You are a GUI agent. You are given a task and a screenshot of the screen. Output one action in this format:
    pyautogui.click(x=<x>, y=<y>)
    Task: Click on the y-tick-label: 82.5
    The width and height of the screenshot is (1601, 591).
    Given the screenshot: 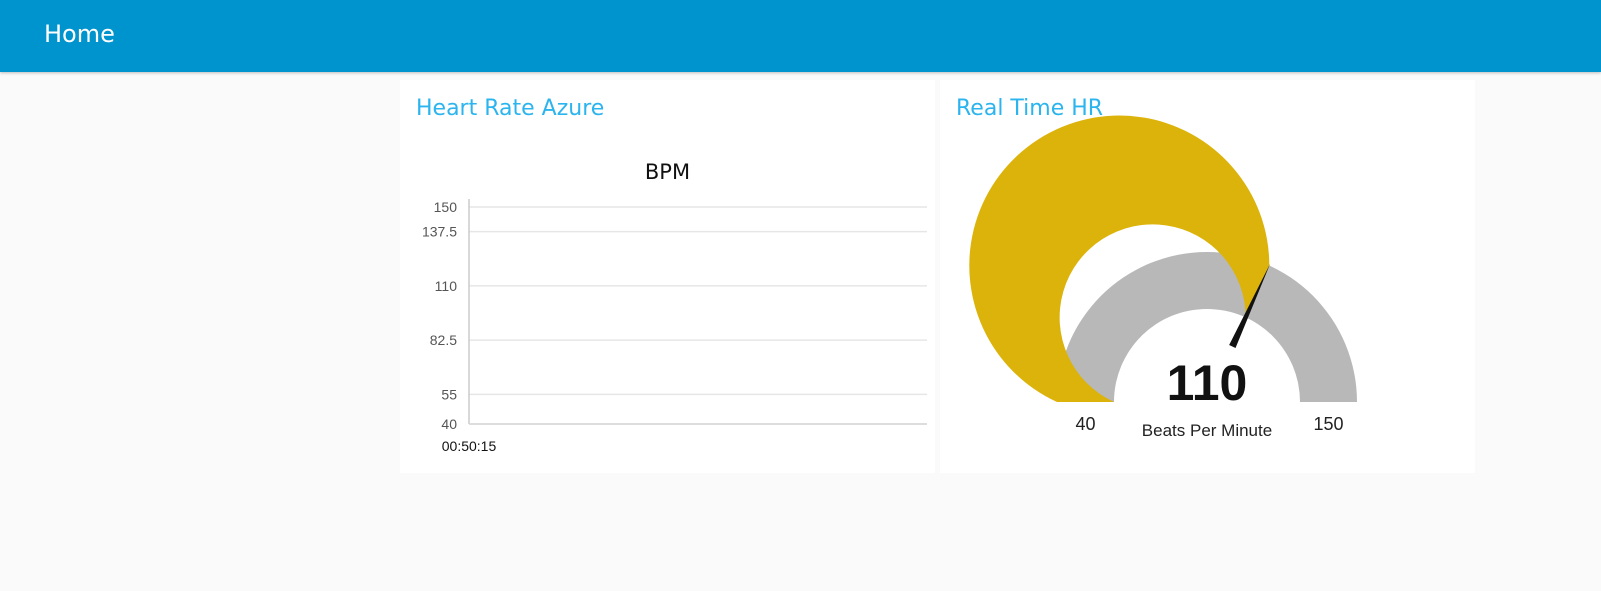 What is the action you would take?
    pyautogui.click(x=443, y=340)
    